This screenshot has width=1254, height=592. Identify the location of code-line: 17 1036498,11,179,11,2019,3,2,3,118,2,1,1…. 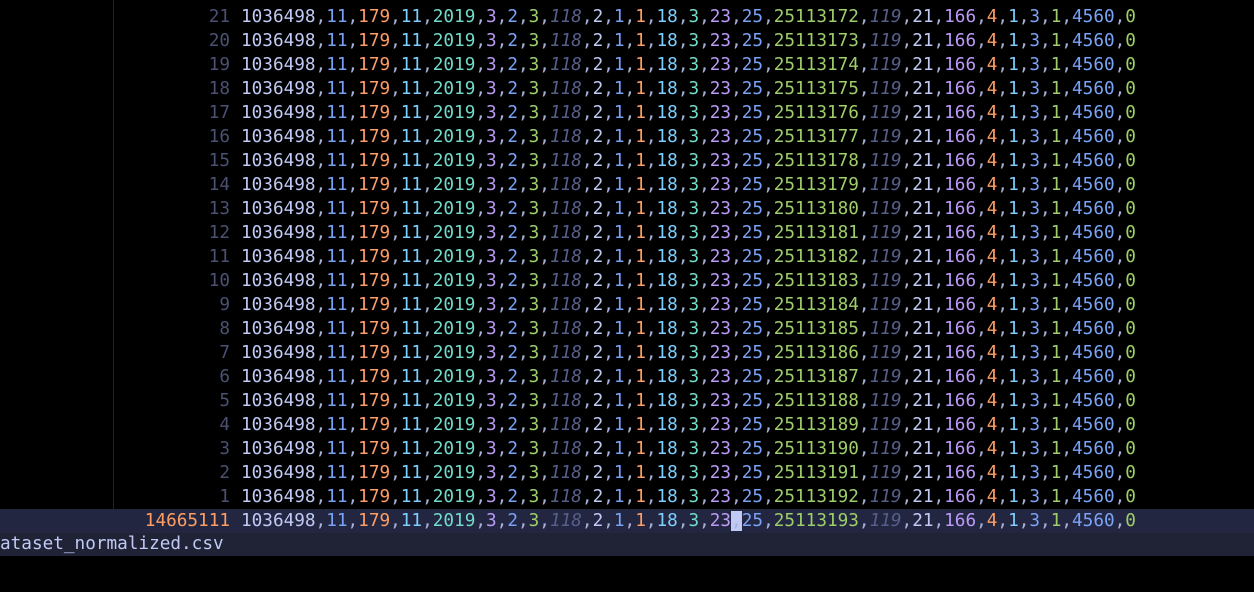
(627, 113).